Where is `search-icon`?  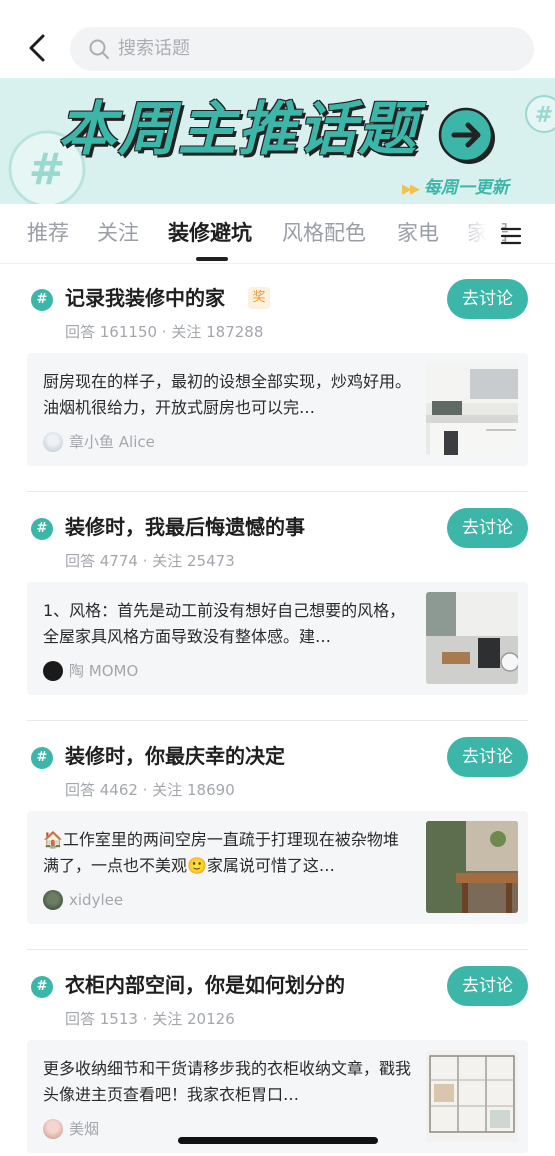
search-icon is located at coordinates (99, 49).